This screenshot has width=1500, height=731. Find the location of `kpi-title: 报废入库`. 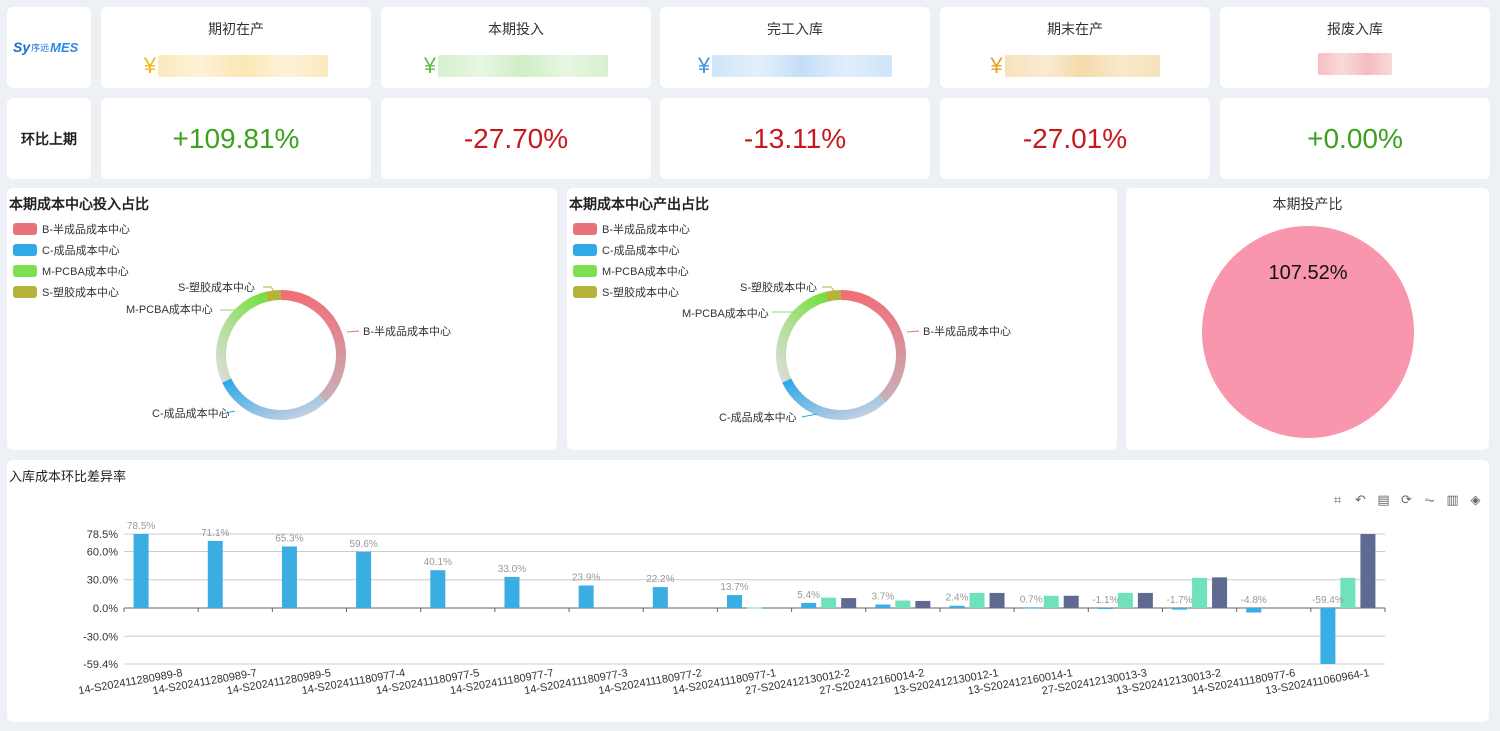

kpi-title: 报废入库 is located at coordinates (1355, 29).